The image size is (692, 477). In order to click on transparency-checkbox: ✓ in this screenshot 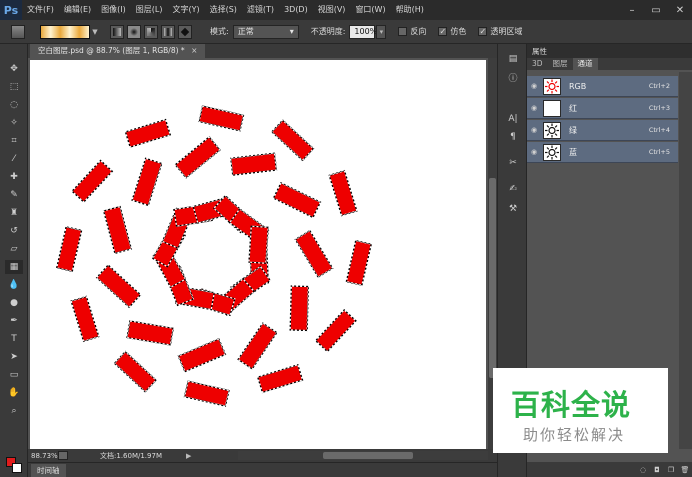, I will do `click(483, 31)`.